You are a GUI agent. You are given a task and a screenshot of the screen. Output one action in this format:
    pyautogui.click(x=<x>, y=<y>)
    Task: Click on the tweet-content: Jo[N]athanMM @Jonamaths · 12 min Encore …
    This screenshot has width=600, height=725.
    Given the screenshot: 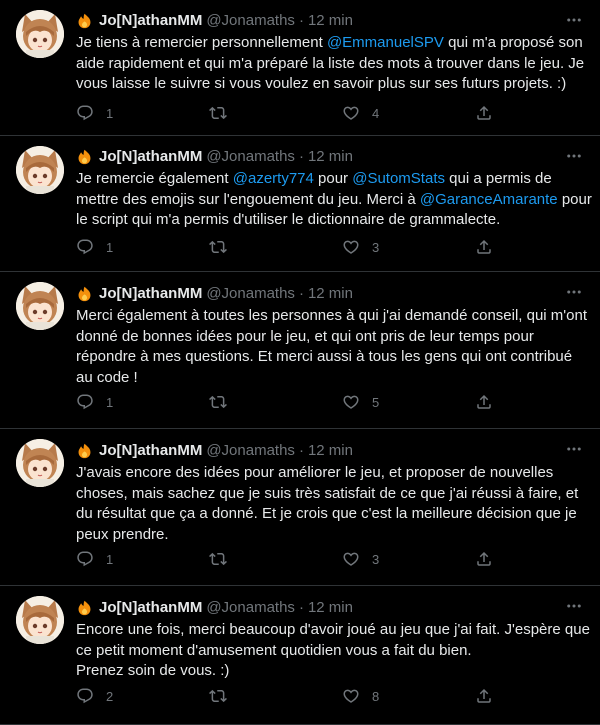 What is the action you would take?
    pyautogui.click(x=333, y=639)
    